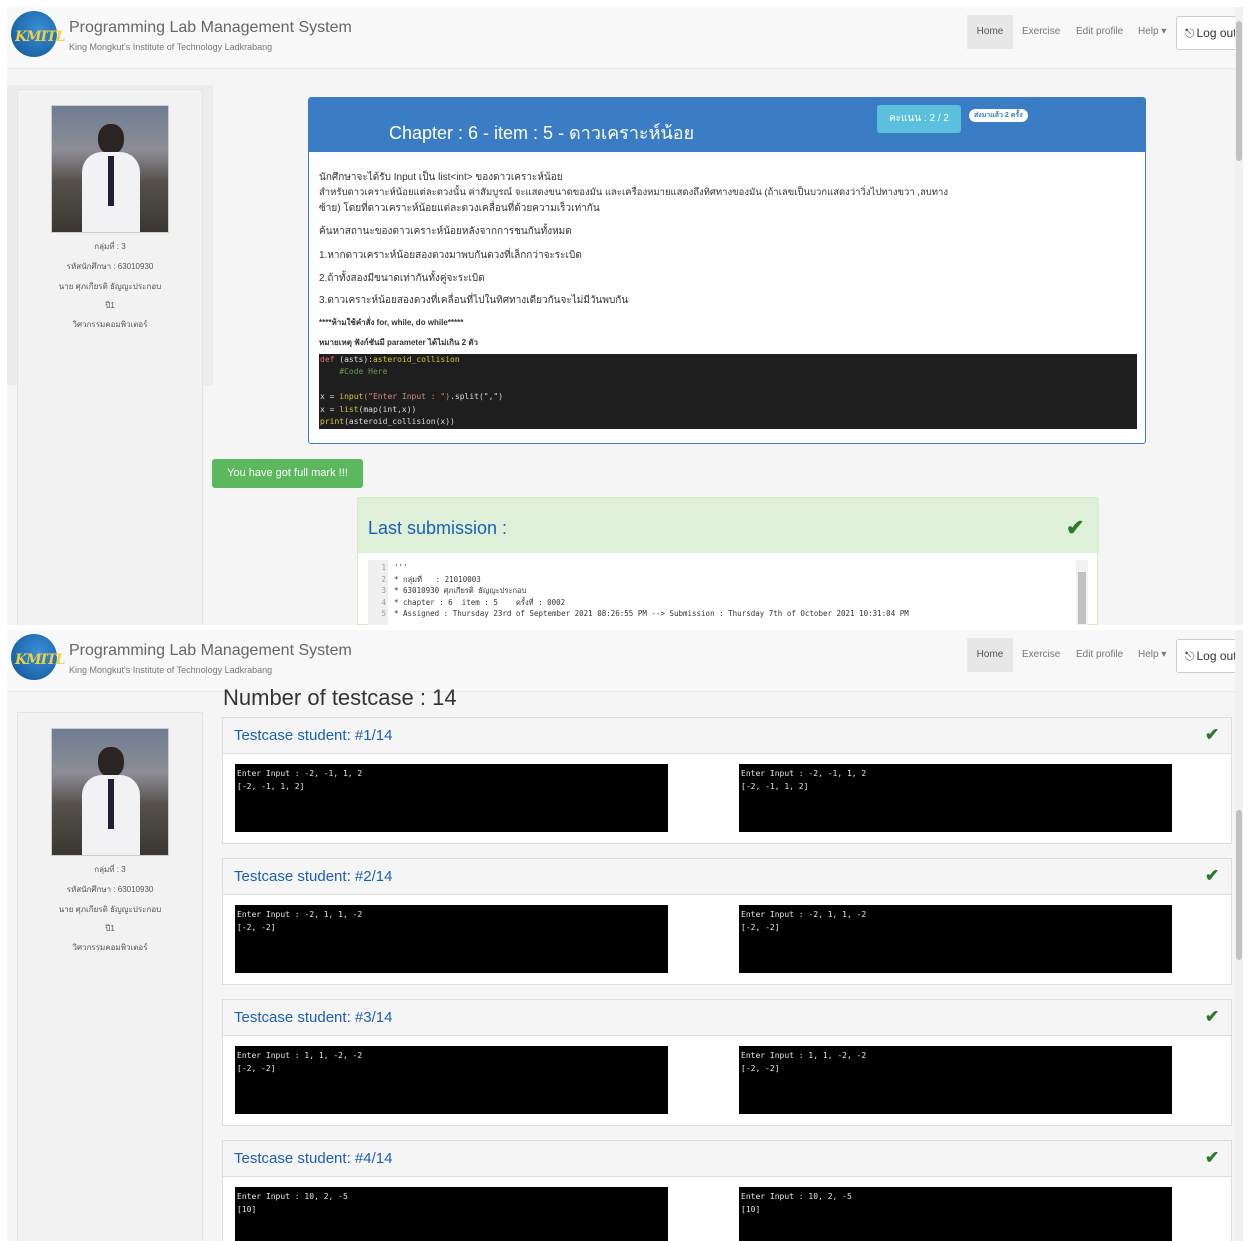  I want to click on testcase-title: Testcase student: #2/14, so click(313, 876).